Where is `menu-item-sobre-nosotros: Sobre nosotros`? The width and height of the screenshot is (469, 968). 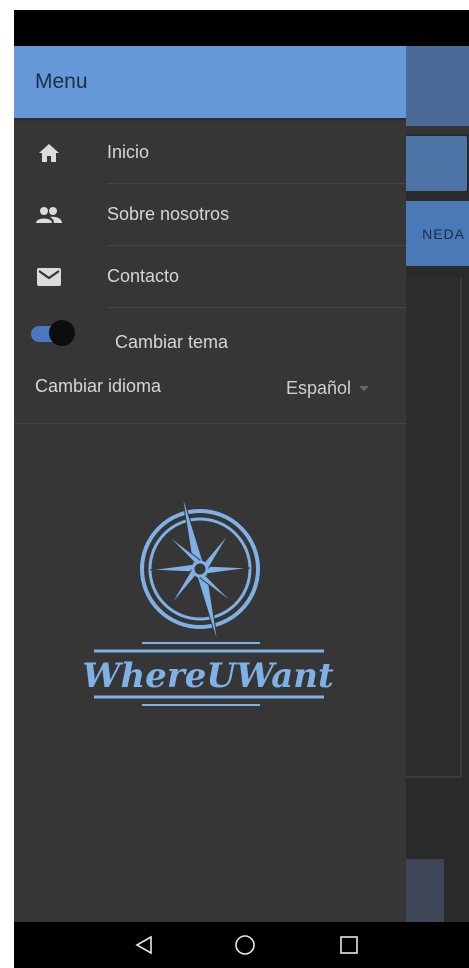
menu-item-sobre-nosotros: Sobre nosotros is located at coordinates (210, 215).